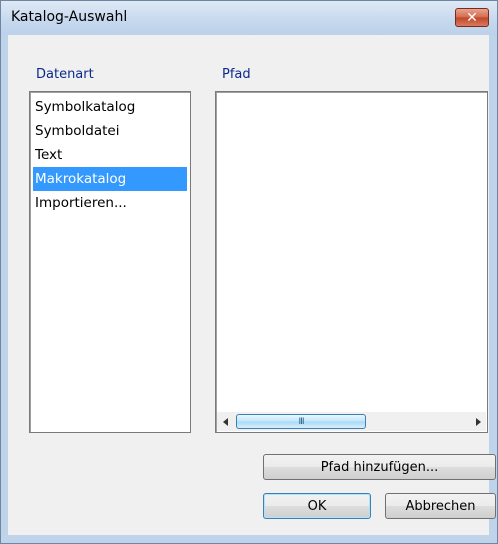  Describe the element at coordinates (440, 506) in the screenshot. I see `cancel-button: Abbrechen` at that location.